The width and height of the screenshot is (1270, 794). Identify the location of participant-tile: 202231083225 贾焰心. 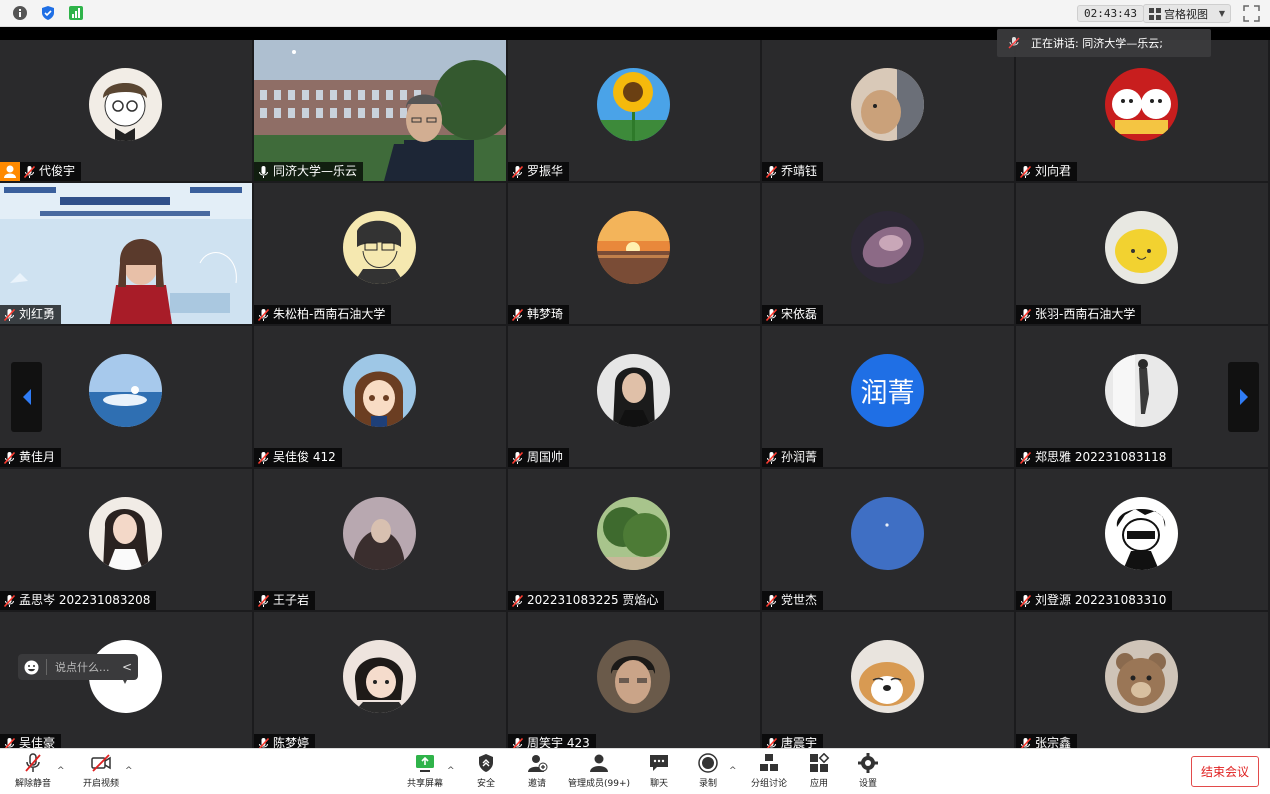
(634, 539).